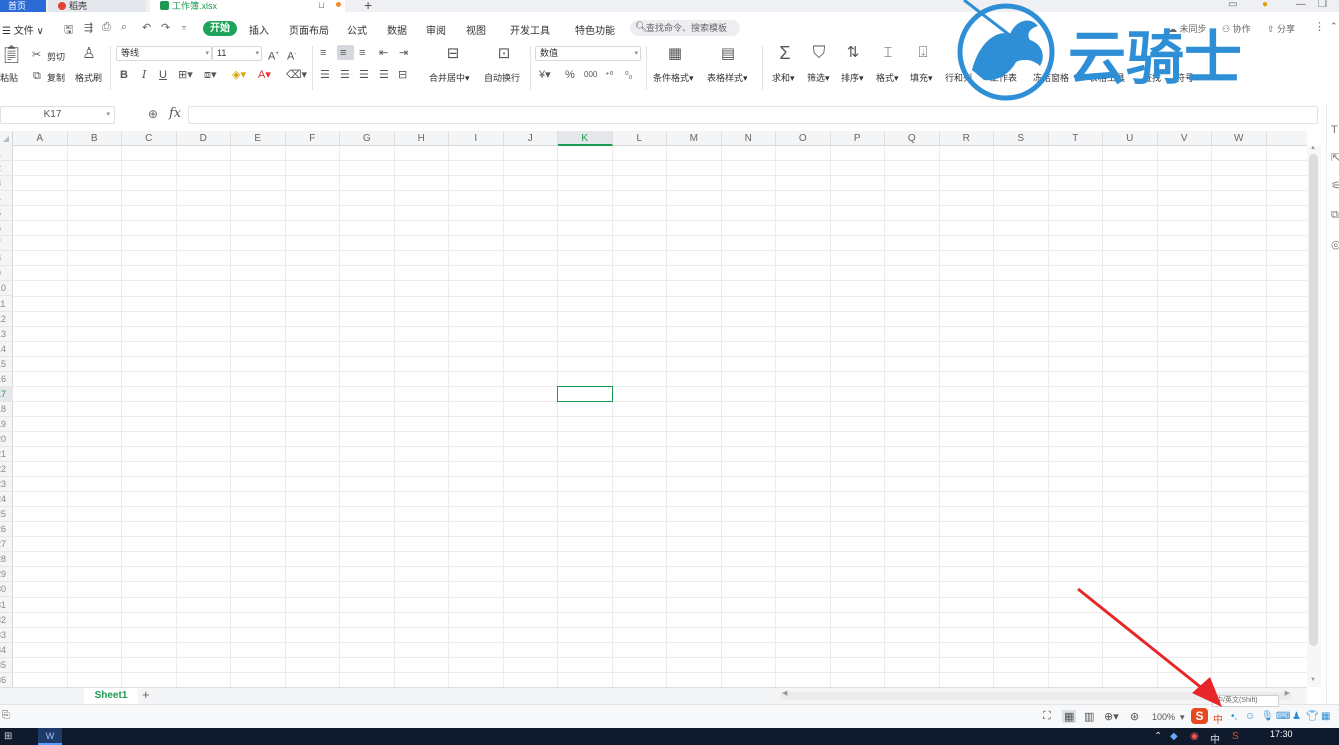 The image size is (1339, 745). Describe the element at coordinates (357, 29) in the screenshot. I see `menu-formula: 公式` at that location.